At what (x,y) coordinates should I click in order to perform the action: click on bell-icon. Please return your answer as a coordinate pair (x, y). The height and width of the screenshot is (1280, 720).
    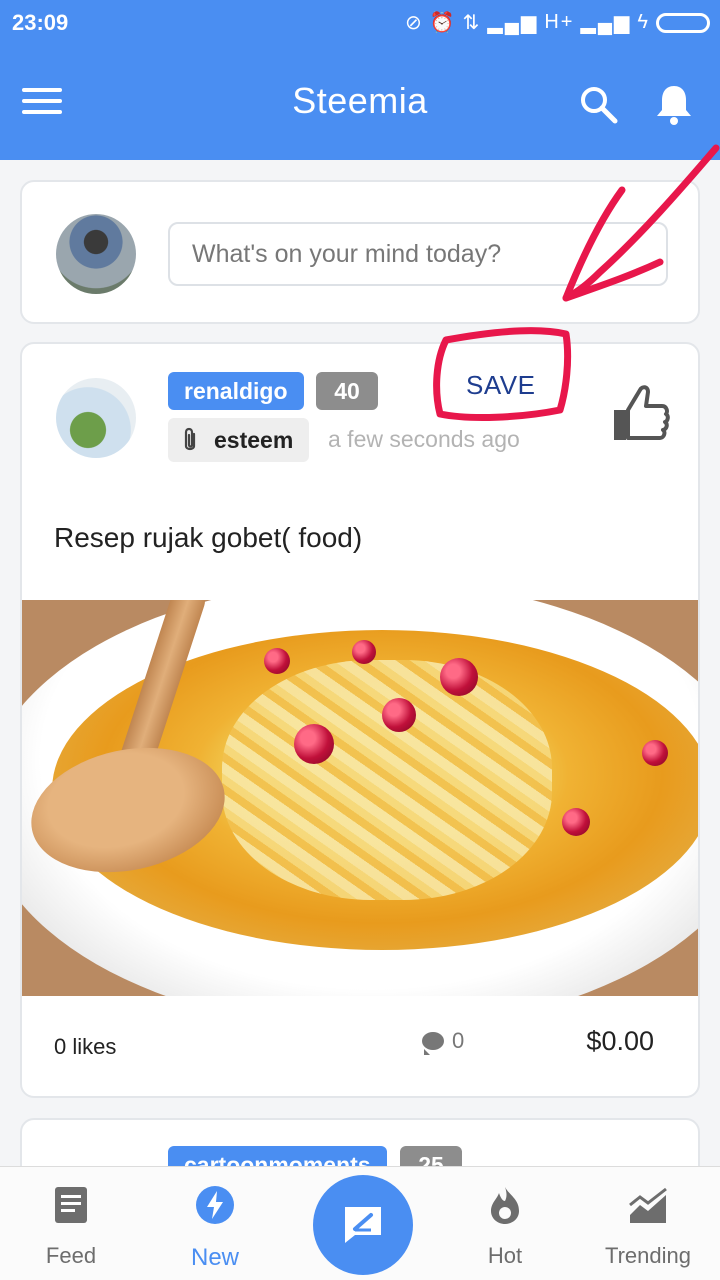
    Looking at the image, I should click on (674, 104).